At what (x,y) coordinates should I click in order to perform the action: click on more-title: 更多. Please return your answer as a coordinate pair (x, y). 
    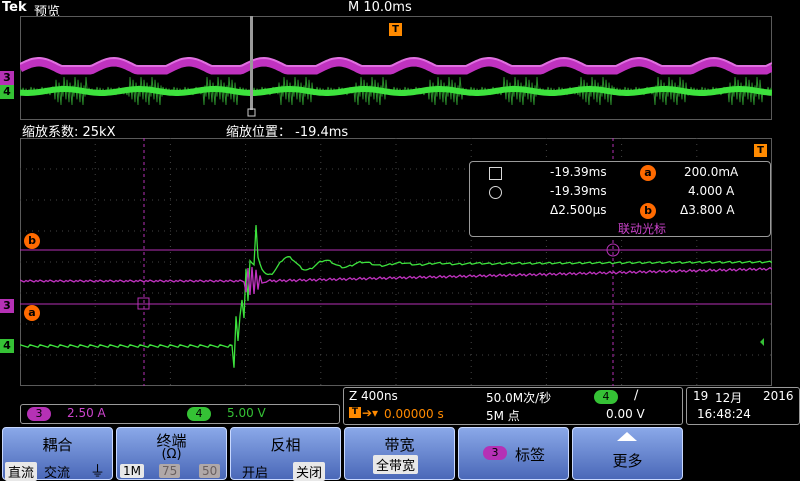
    Looking at the image, I should click on (627, 461).